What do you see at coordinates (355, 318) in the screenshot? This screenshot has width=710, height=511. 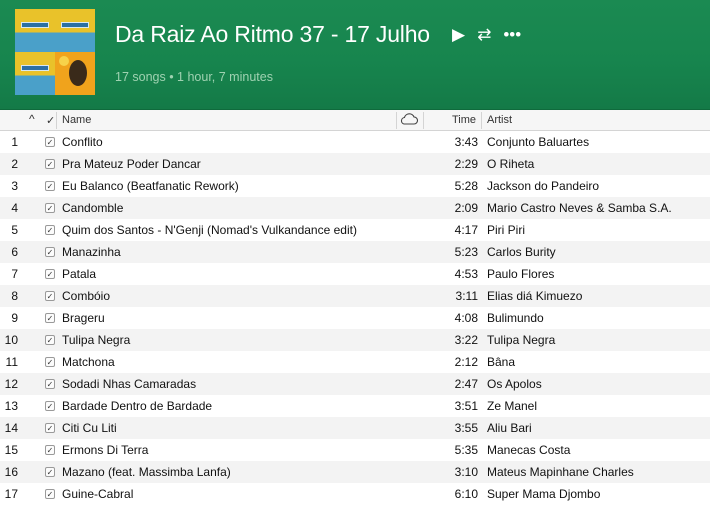 I see `track-row: 9 ✓ Brageru 4:08 Bulimundo` at bounding box center [355, 318].